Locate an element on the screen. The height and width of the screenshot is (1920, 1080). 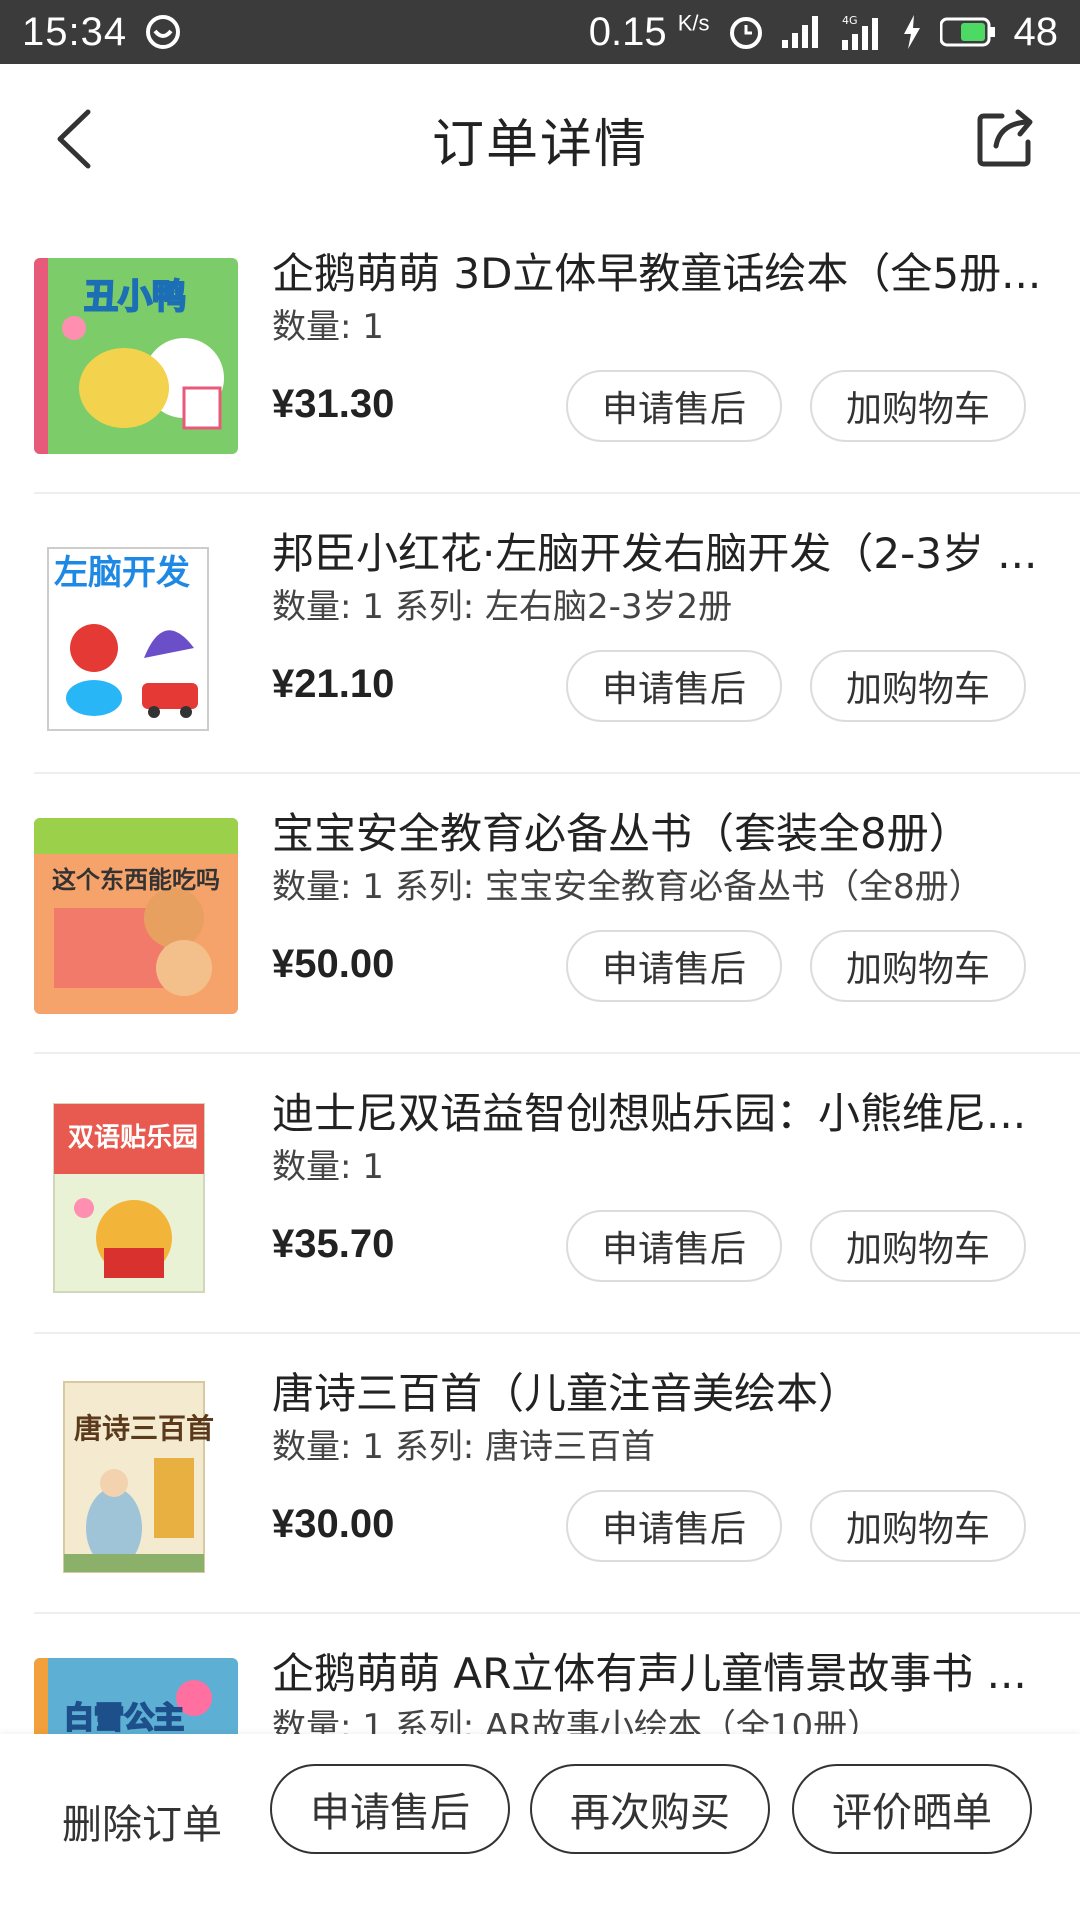
status-bar: 15:34 0.15 K/s 4G 48 is located at coordinates (540, 32).